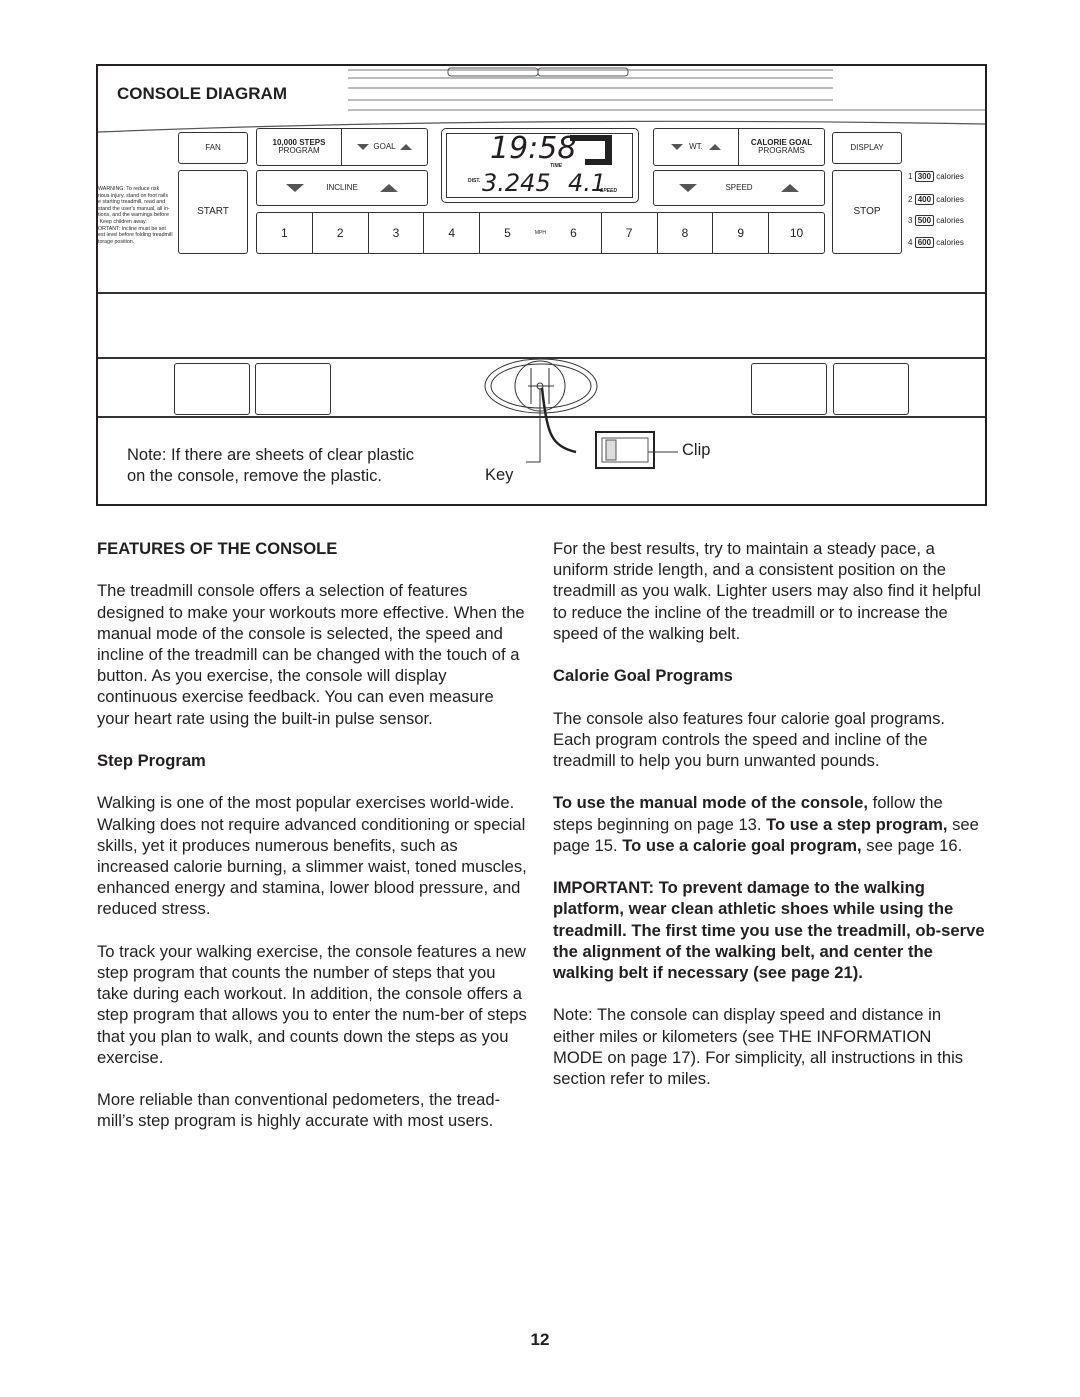 The image size is (1080, 1397). Describe the element at coordinates (341, 233) in the screenshot. I see `speed-key-2: 2` at that location.